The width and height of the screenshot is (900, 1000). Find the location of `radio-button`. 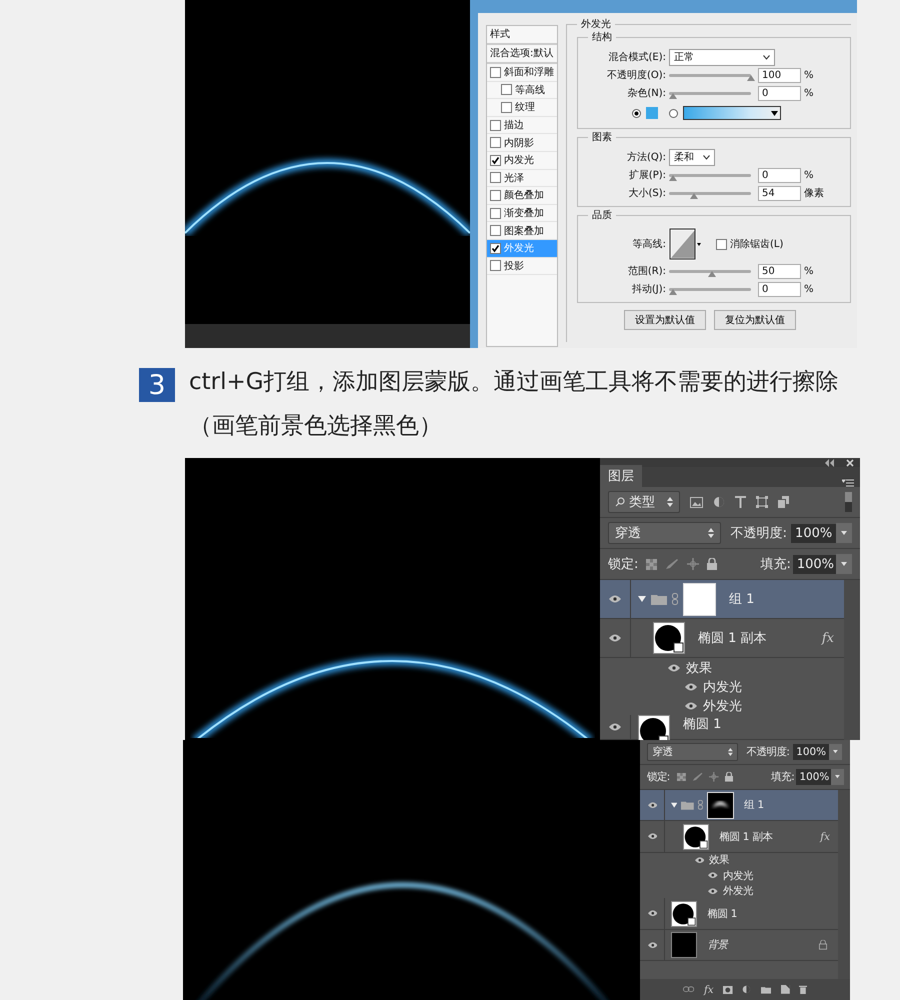

radio-button is located at coordinates (673, 113).